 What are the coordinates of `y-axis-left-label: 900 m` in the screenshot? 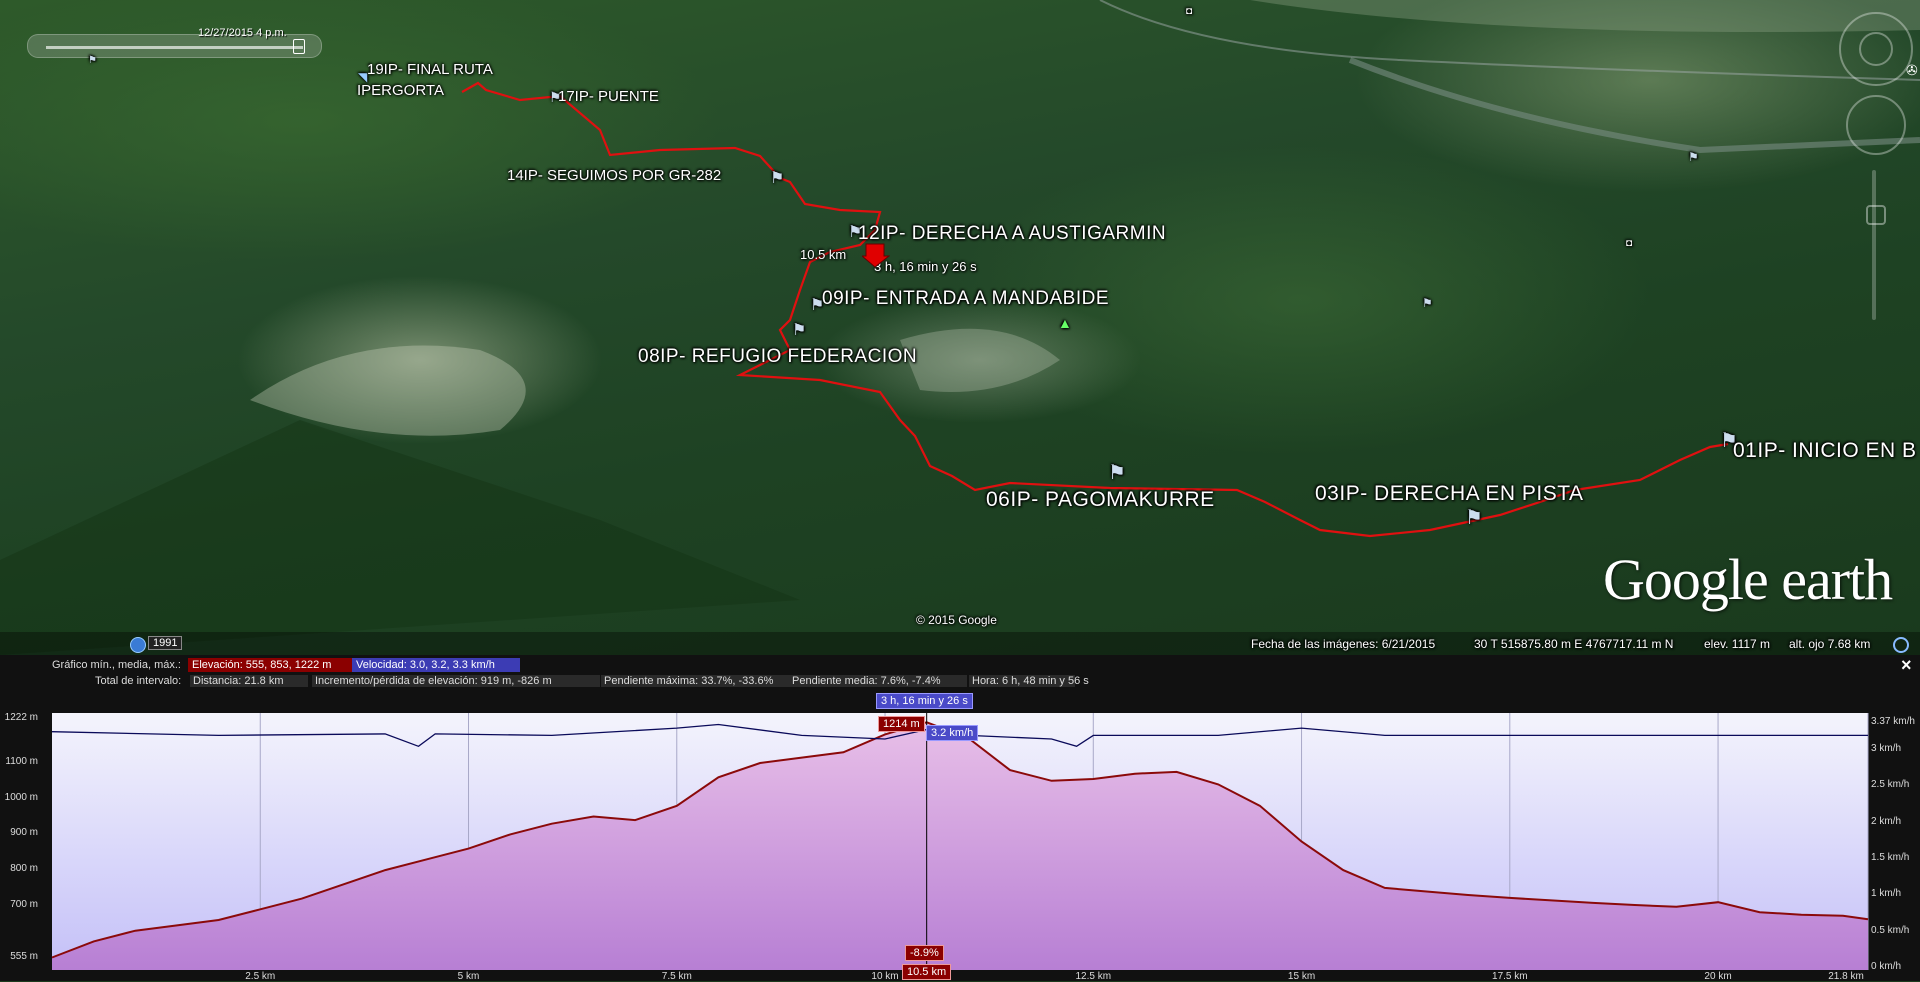 It's located at (24, 833).